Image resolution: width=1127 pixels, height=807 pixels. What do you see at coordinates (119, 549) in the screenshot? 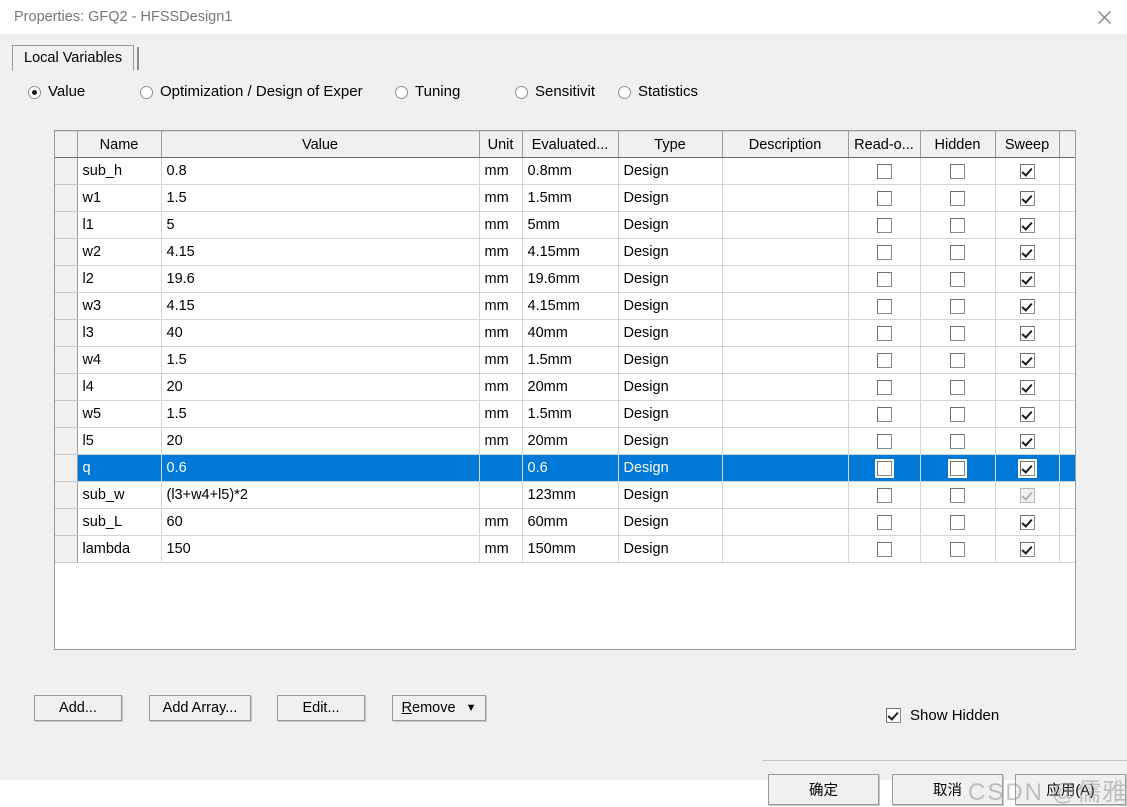
I see `cell-name: lambda` at bounding box center [119, 549].